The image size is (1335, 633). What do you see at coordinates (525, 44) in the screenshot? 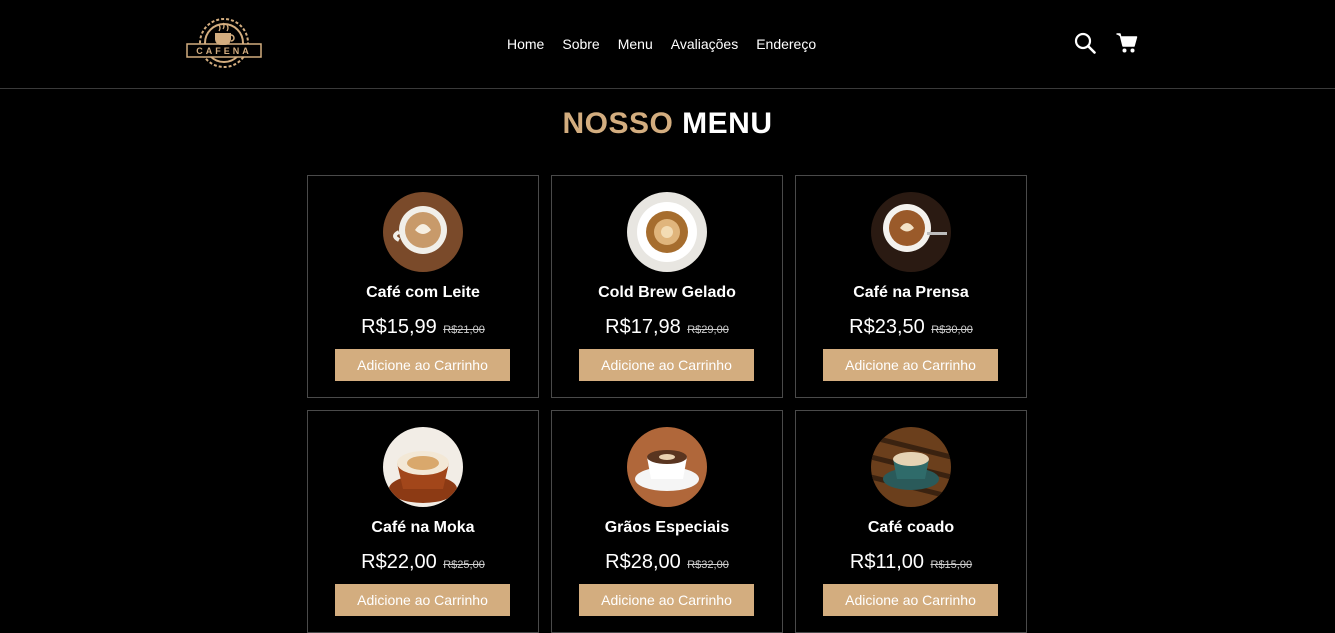
I see `nav-home: Home` at bounding box center [525, 44].